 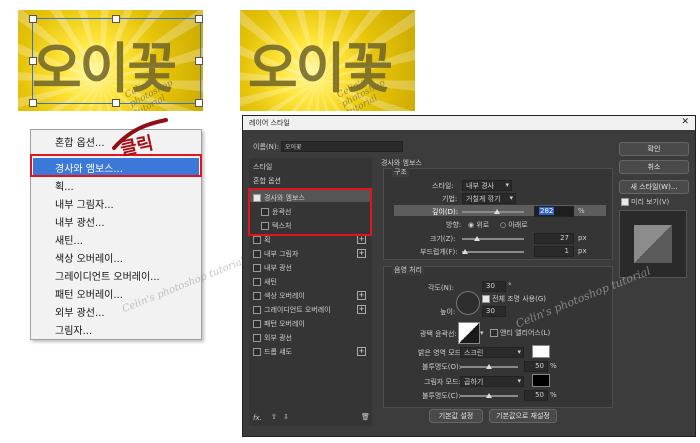 What do you see at coordinates (116, 61) in the screenshot?
I see `transform-bounding-box` at bounding box center [116, 61].